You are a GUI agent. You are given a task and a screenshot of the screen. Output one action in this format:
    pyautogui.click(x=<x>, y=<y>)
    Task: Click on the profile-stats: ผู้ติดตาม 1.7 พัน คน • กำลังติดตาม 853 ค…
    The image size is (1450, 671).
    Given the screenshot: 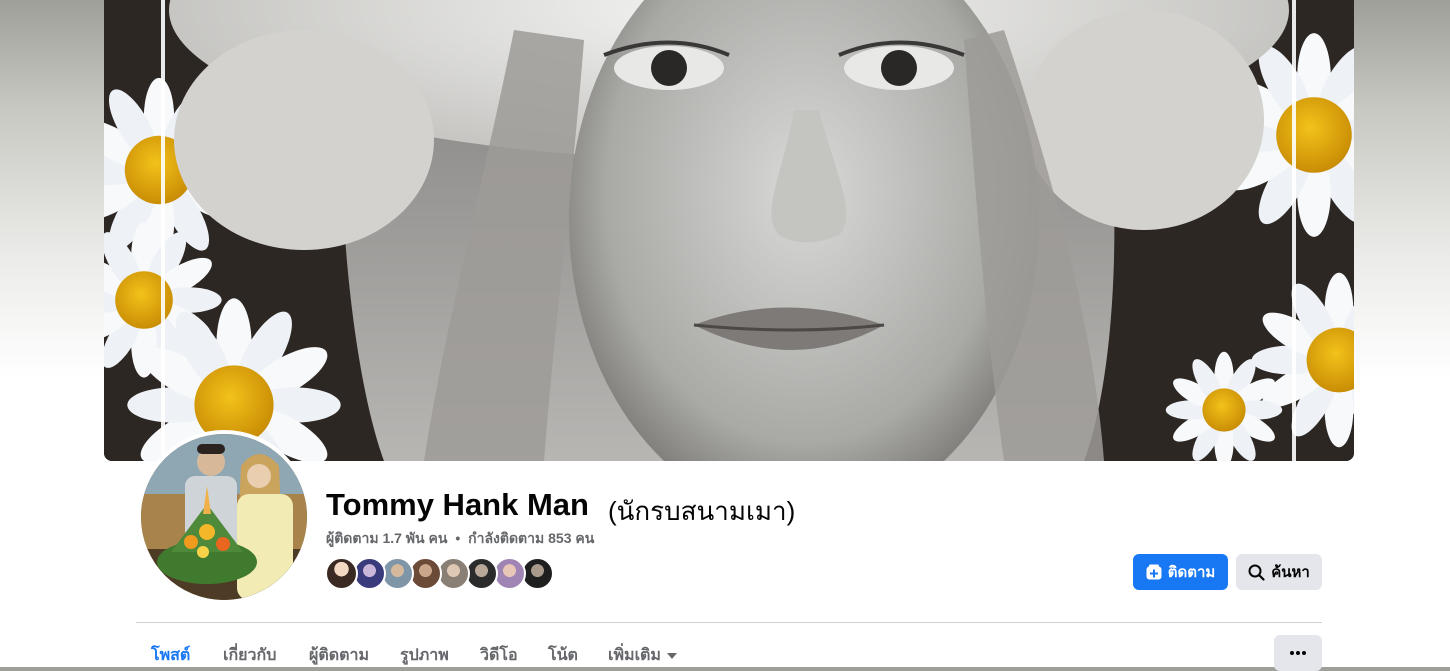 What is the action you would take?
    pyautogui.click(x=460, y=539)
    